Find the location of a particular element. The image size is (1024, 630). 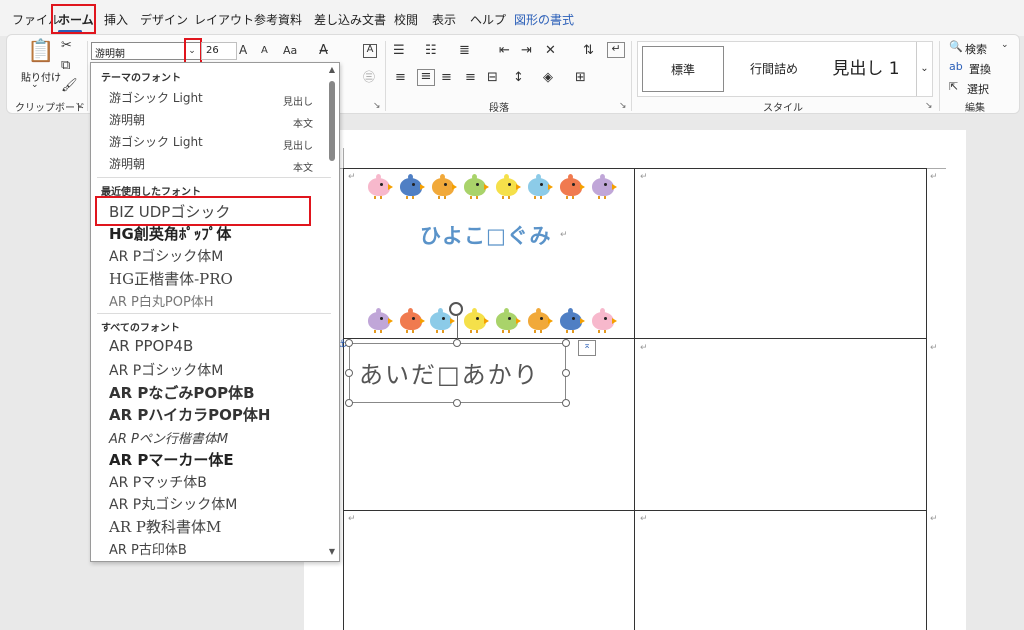

select-cursor-icon: ⇱ is located at coordinates (953, 86).